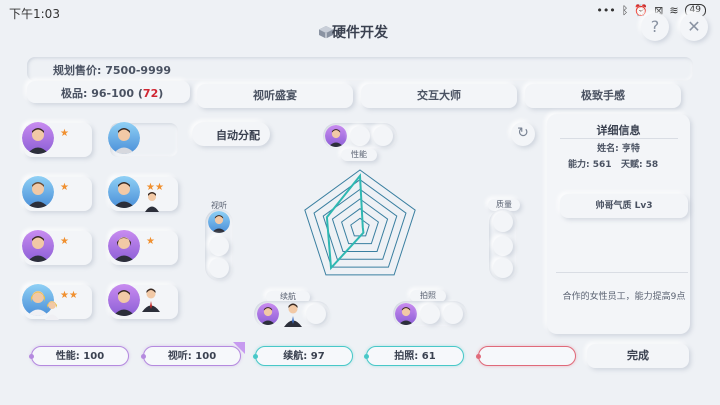  What do you see at coordinates (191, 356) in the screenshot?
I see `stat-audiovisual: 视听: 100` at bounding box center [191, 356].